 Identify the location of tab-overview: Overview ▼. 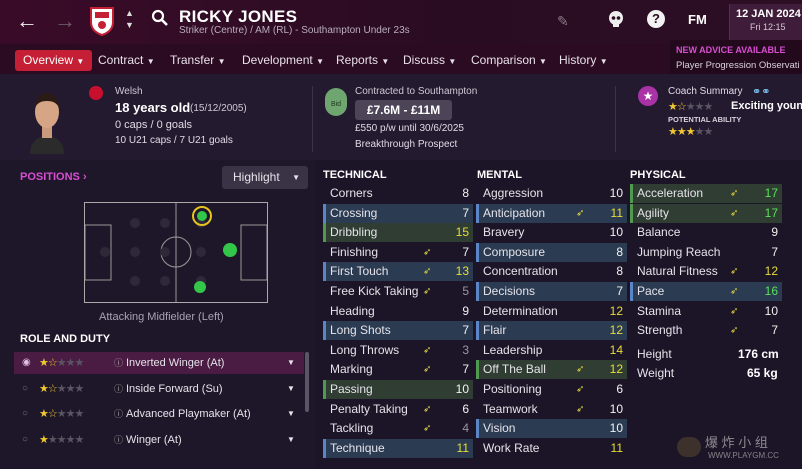
(54, 60).